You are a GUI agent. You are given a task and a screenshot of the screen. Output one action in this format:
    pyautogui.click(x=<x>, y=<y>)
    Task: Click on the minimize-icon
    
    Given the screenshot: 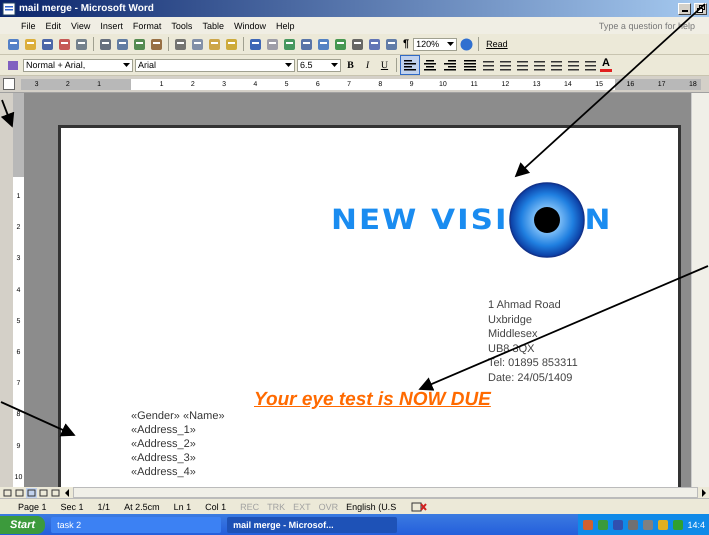 What is the action you would take?
    pyautogui.click(x=685, y=11)
    